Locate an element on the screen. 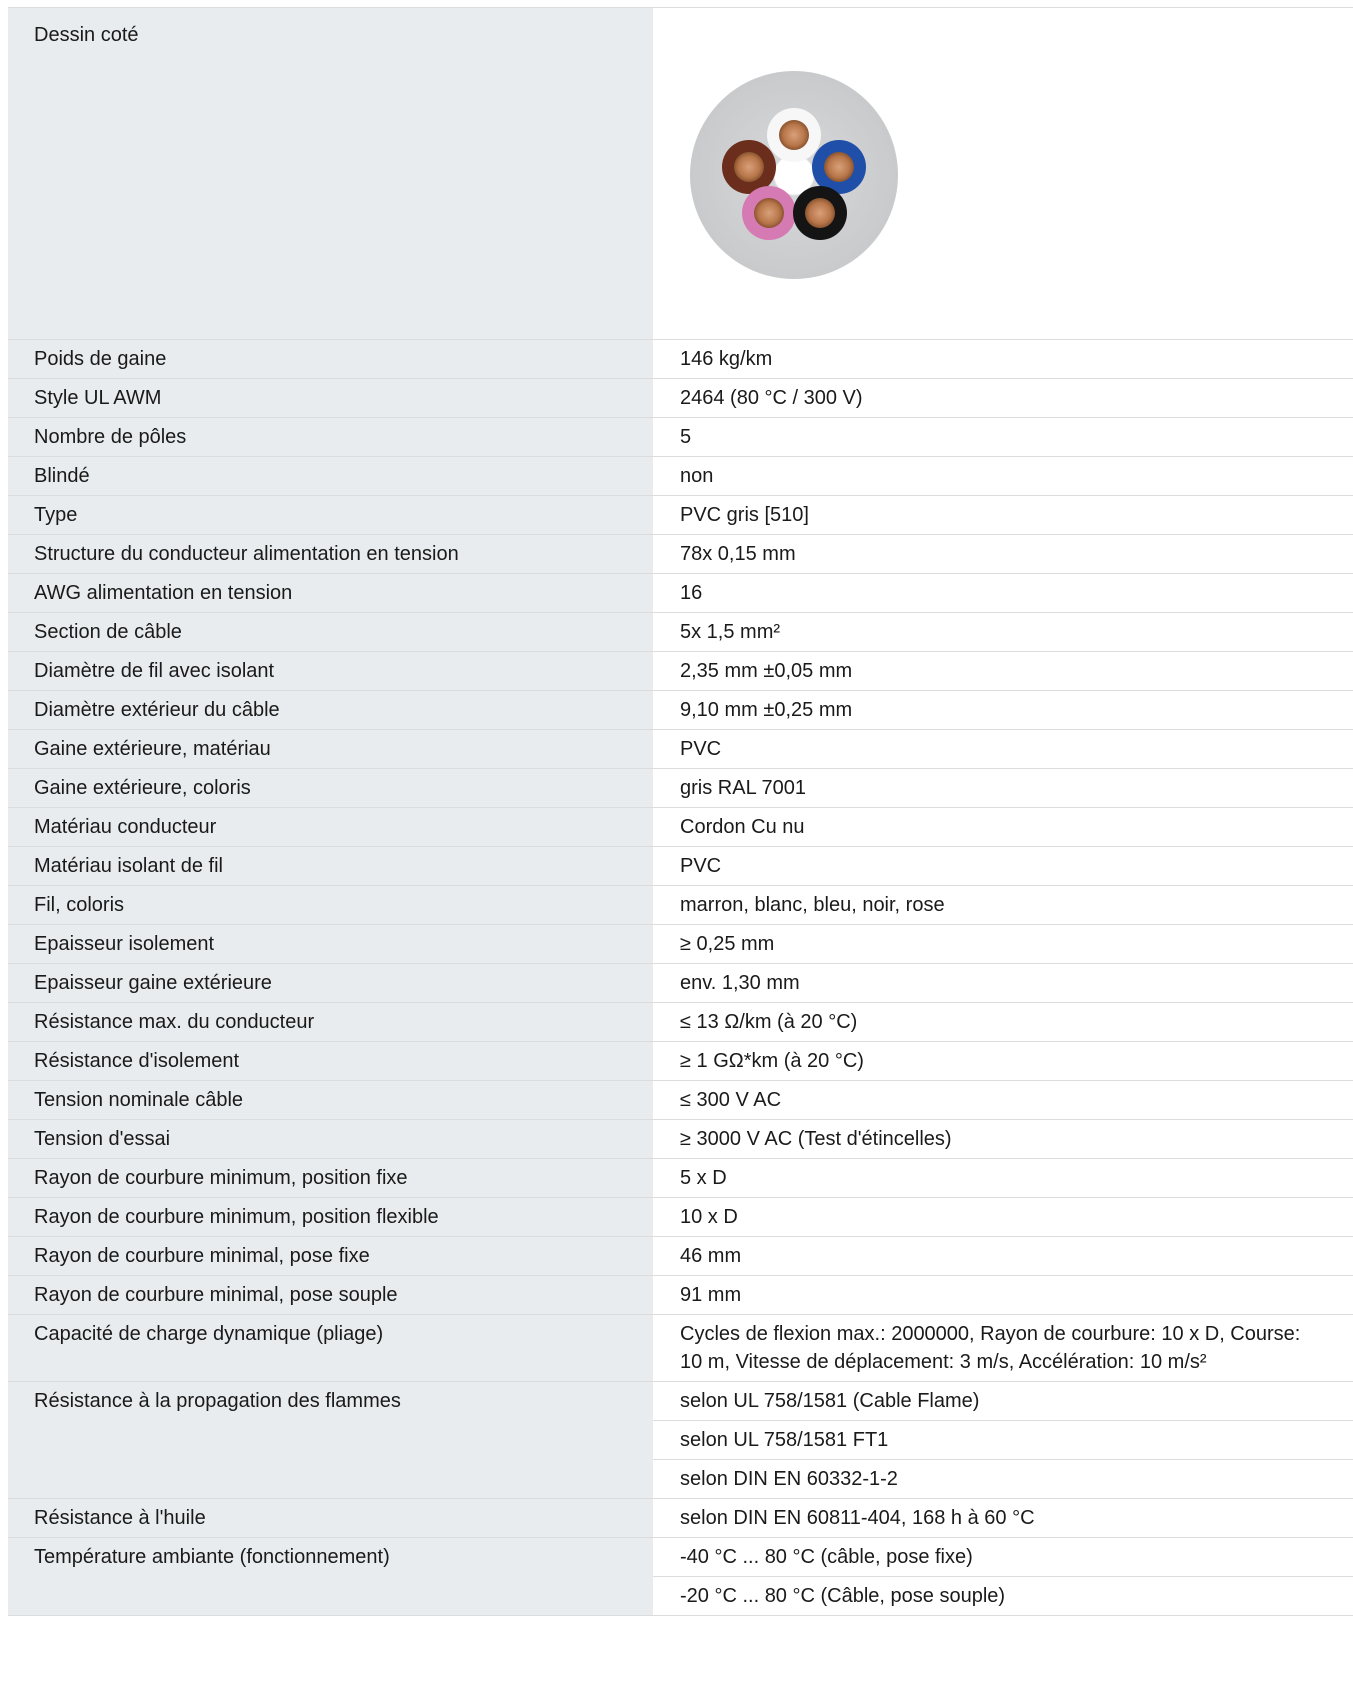  spec-values: 5x 1,5 mm² is located at coordinates (1003, 632).